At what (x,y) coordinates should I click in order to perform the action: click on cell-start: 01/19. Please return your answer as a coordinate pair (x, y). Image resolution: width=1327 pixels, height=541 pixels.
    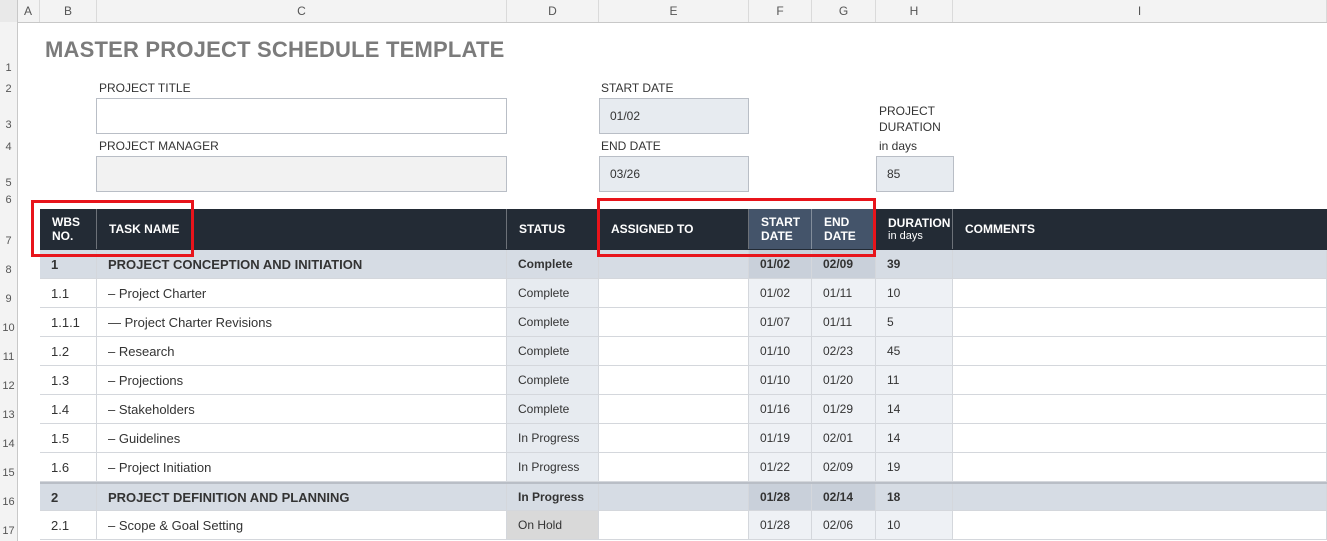
    Looking at the image, I should click on (780, 438).